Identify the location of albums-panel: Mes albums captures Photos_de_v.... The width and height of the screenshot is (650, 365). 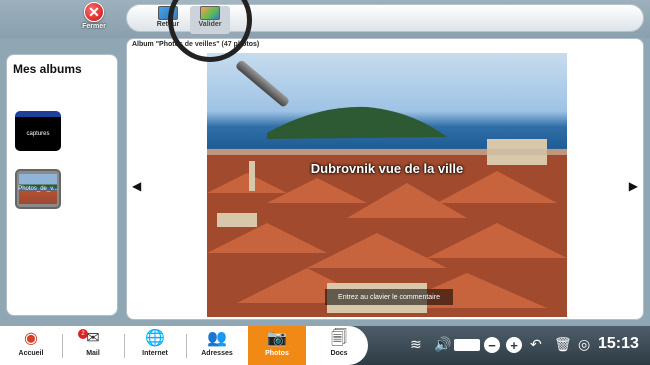
(62, 185).